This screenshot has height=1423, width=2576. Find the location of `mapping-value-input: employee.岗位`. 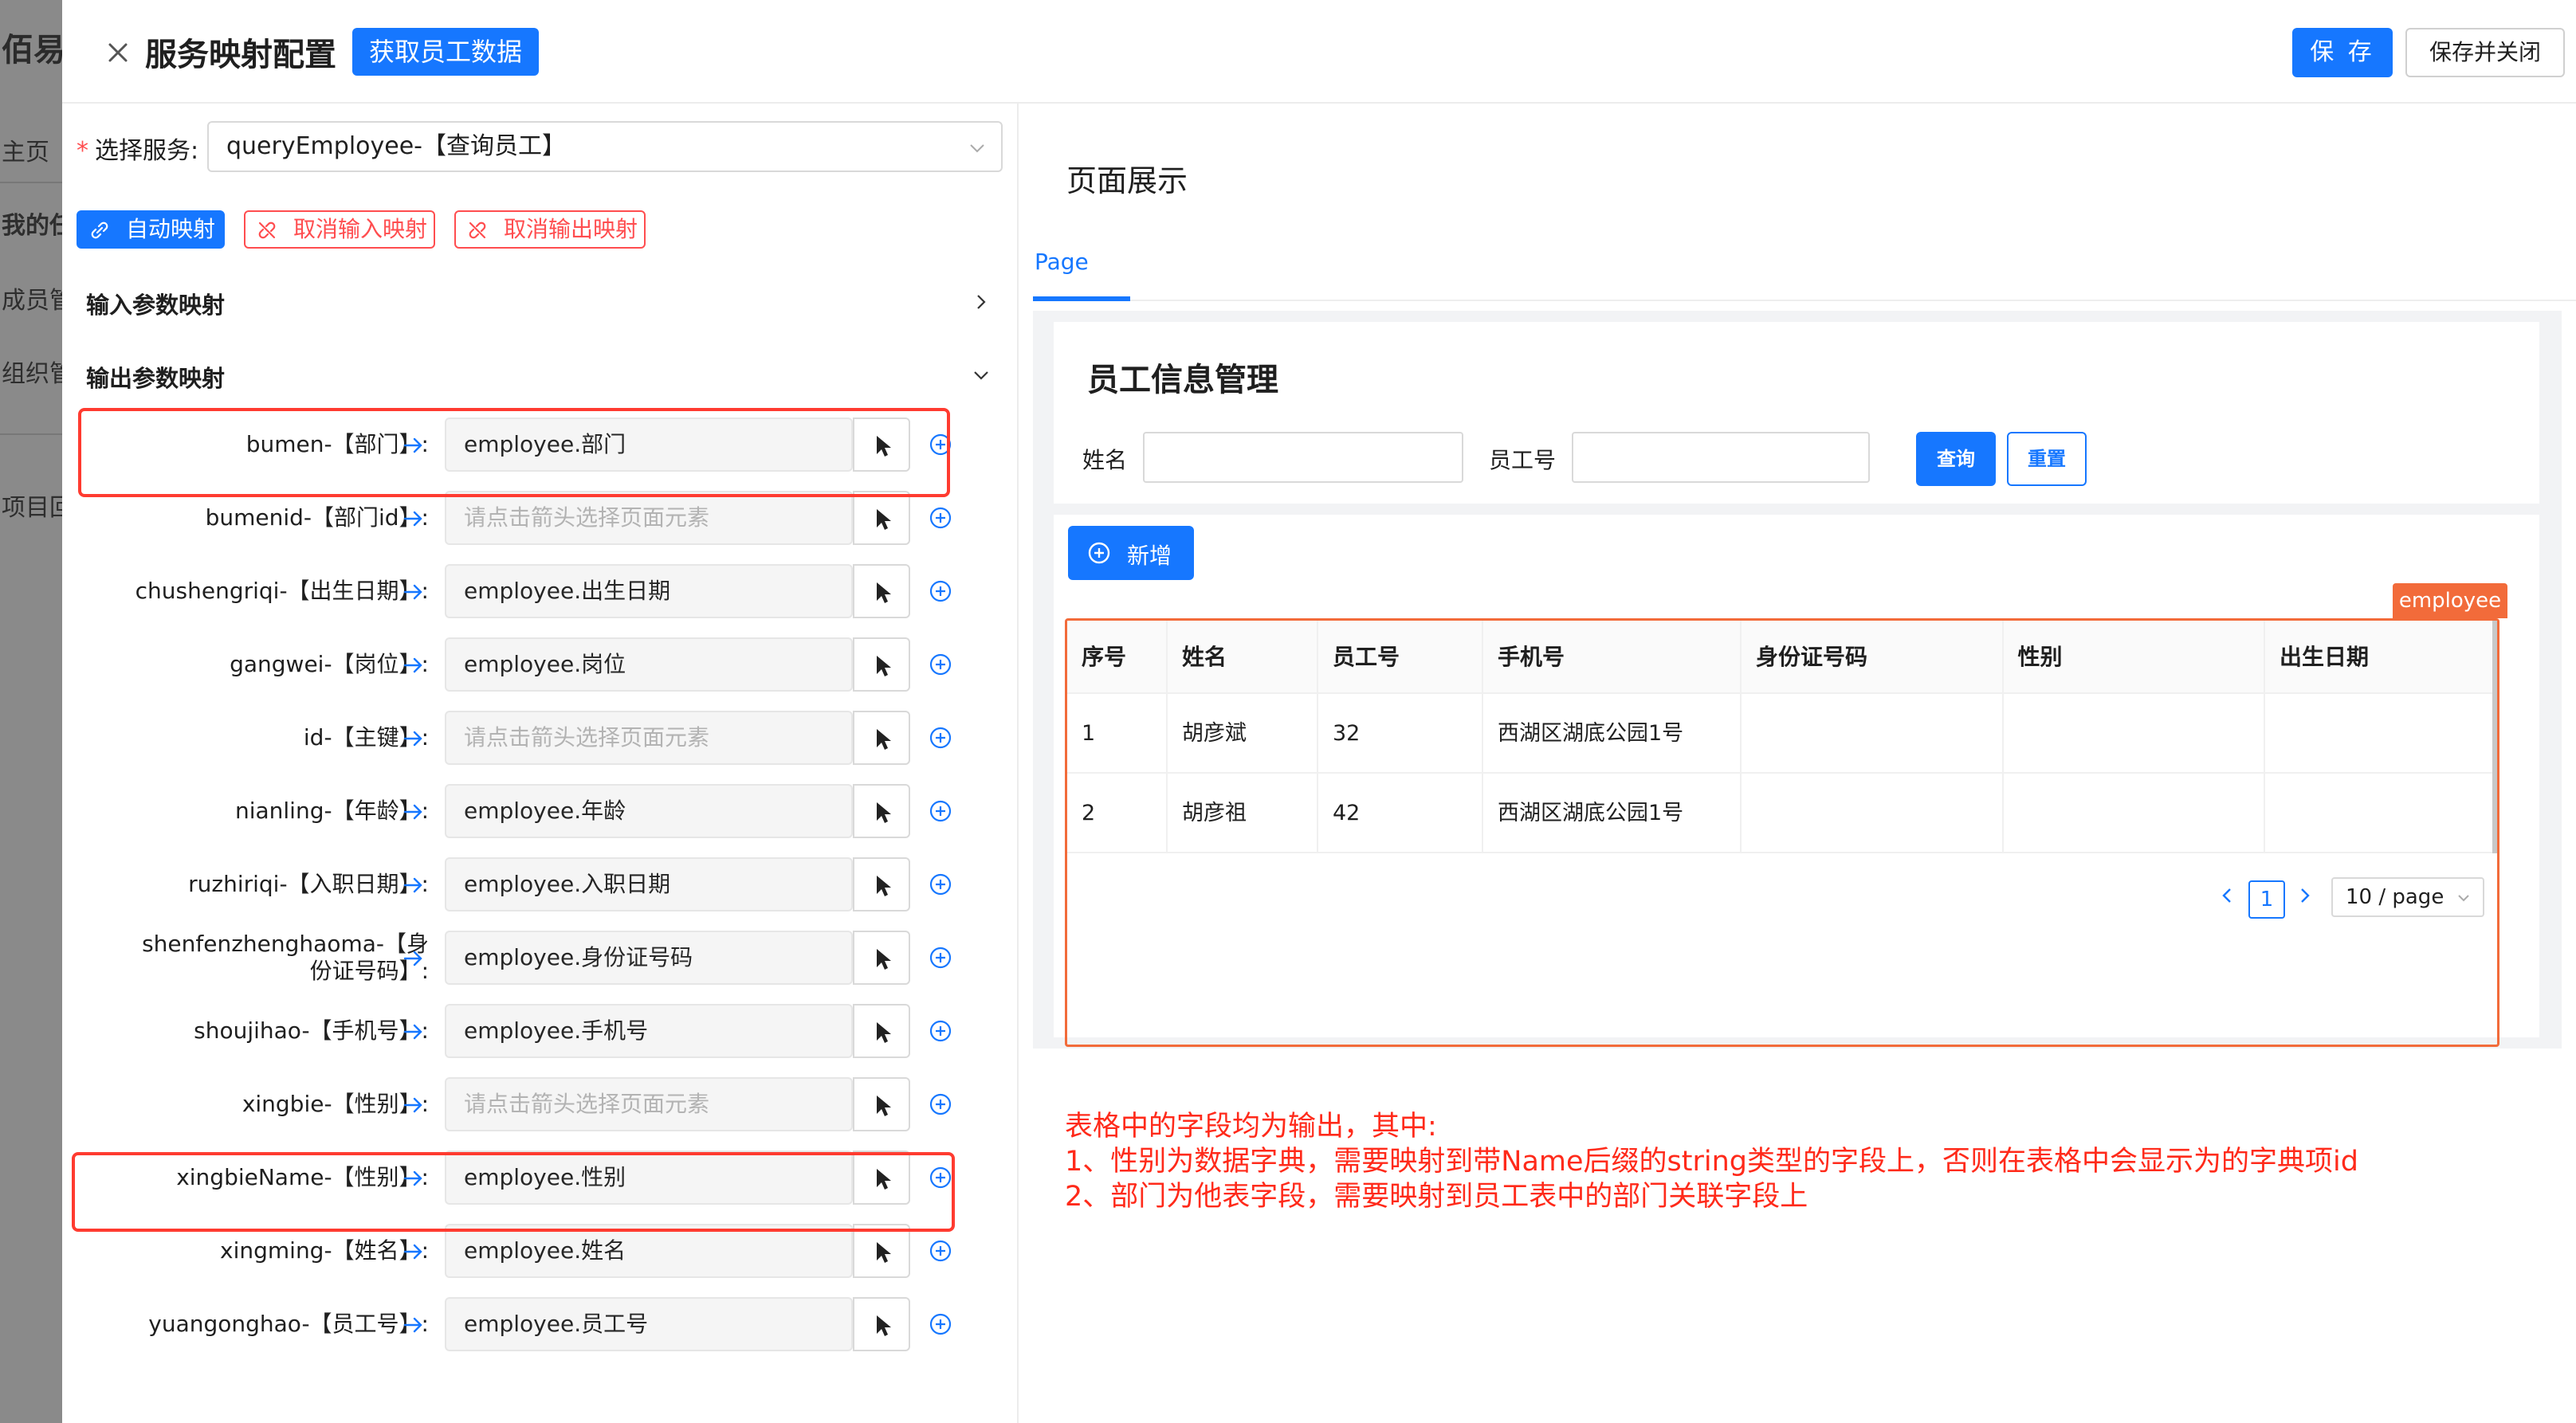

mapping-value-input: employee.岗位 is located at coordinates (649, 664).